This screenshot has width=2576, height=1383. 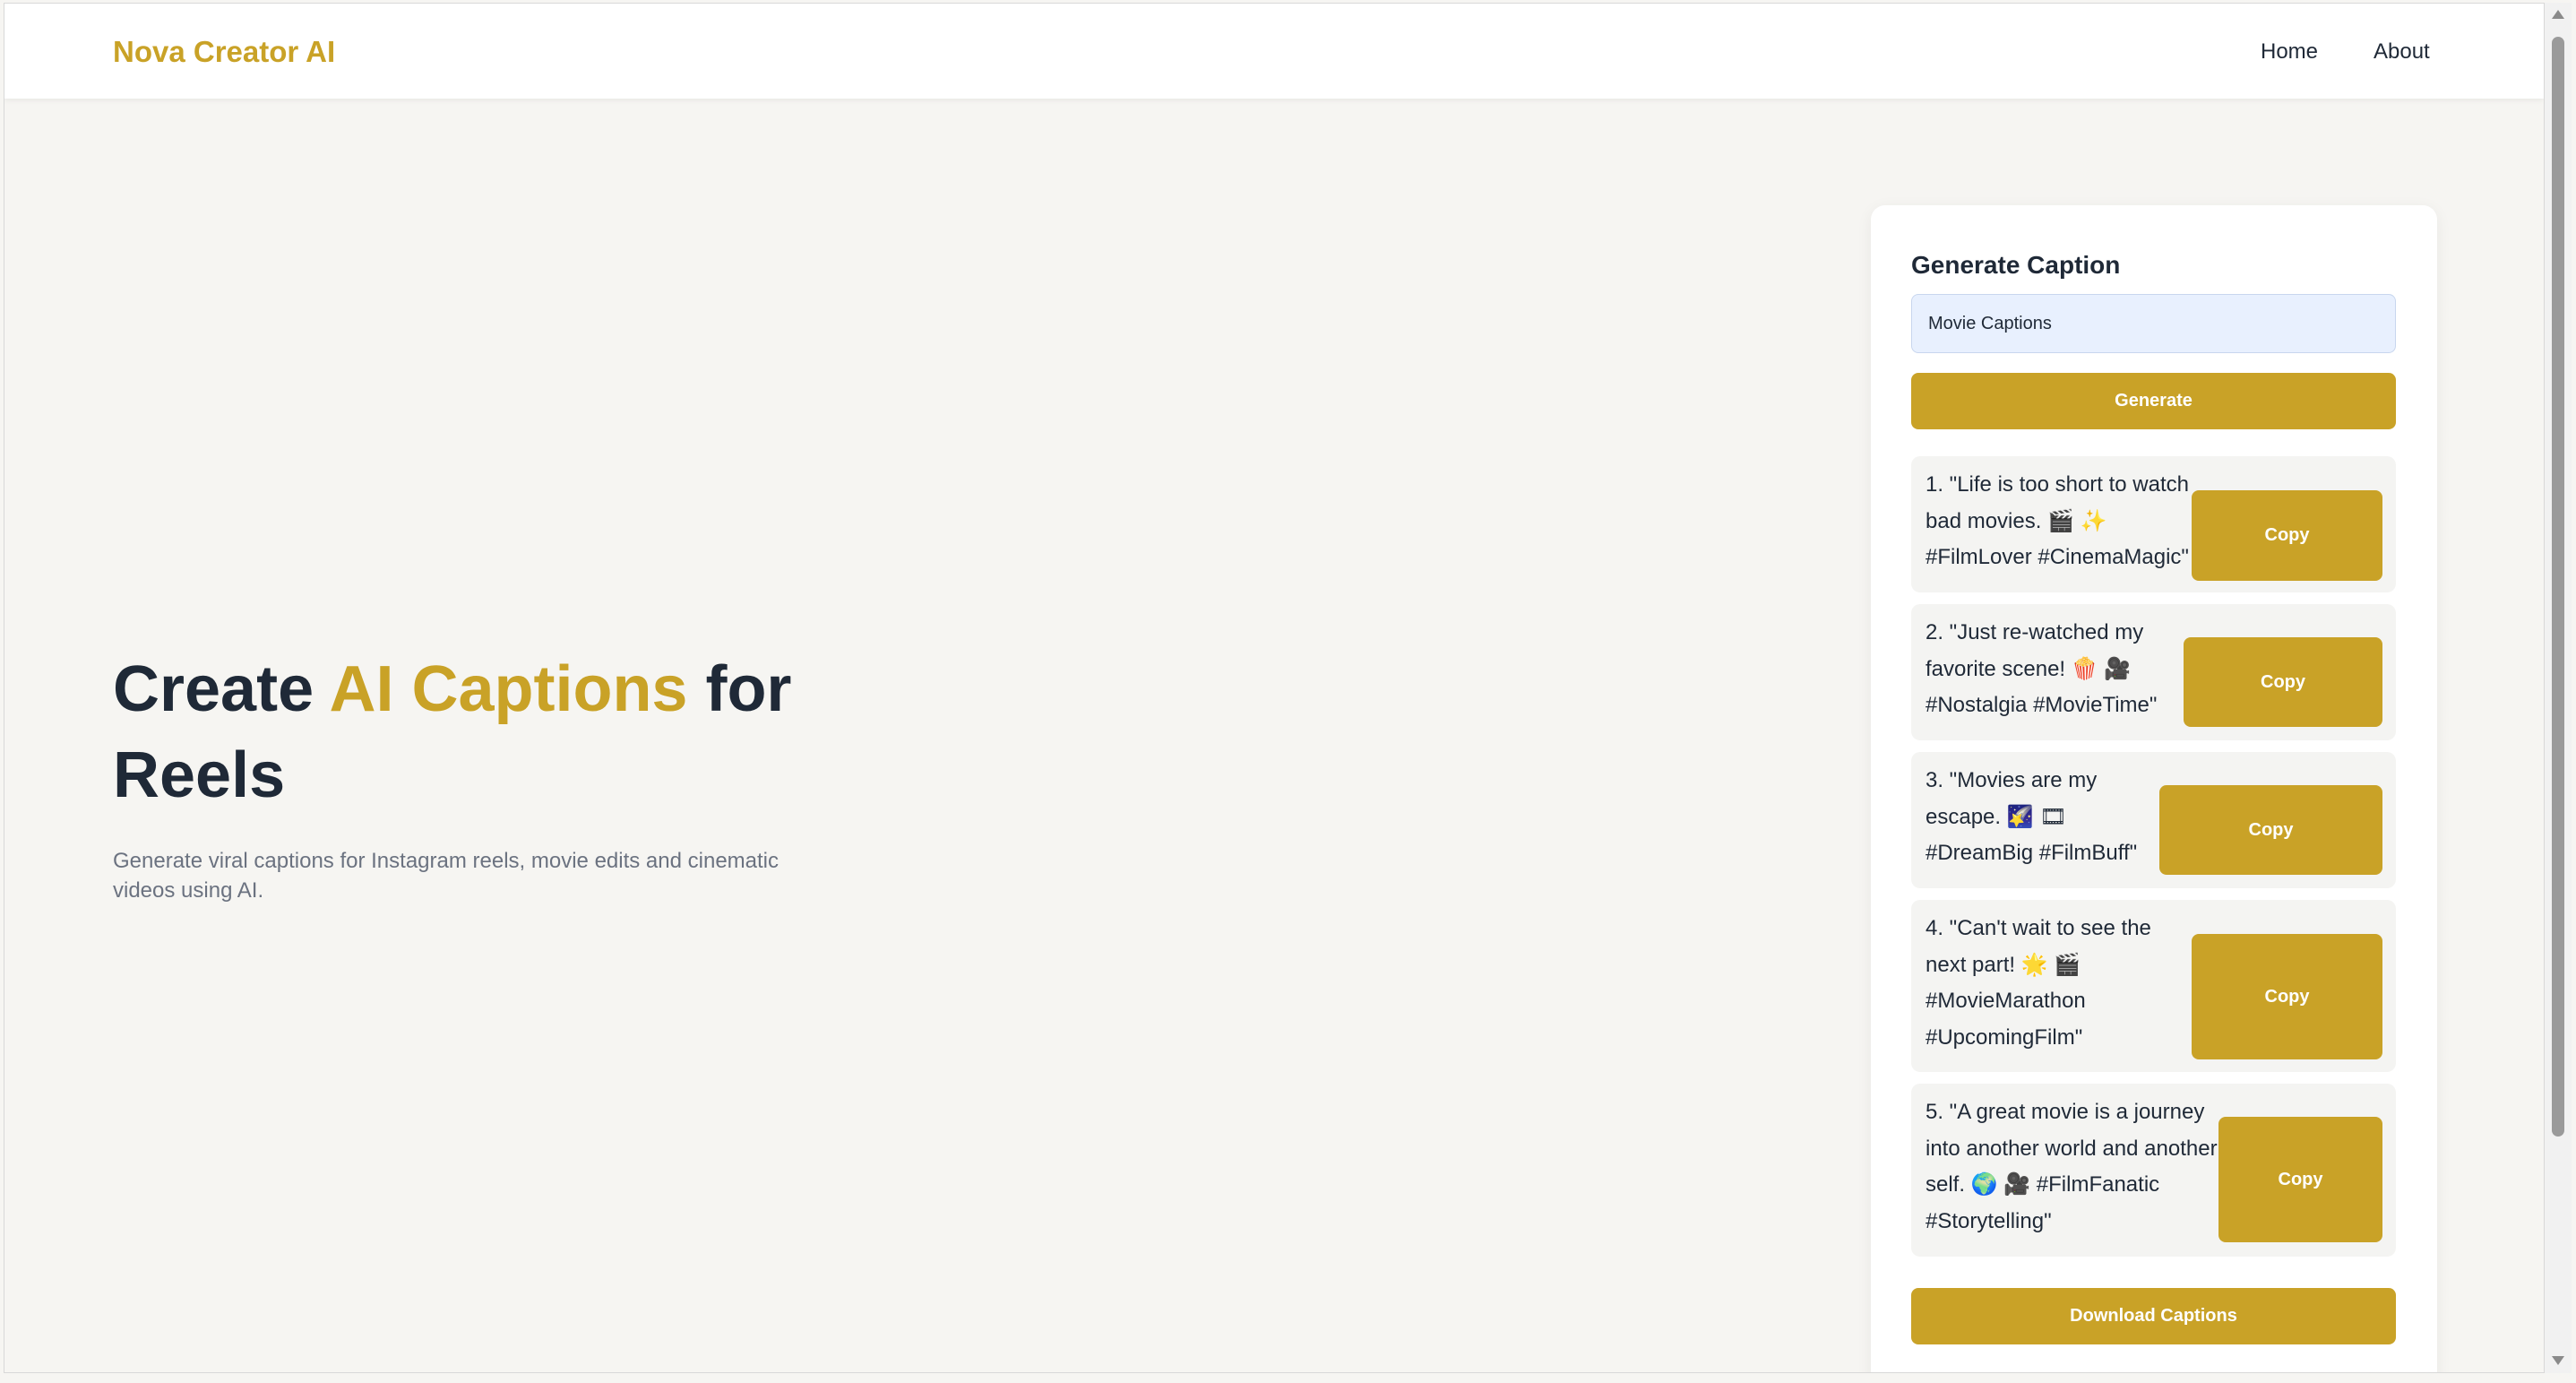 What do you see at coordinates (2558, 587) in the screenshot?
I see `scrollbar-thumb` at bounding box center [2558, 587].